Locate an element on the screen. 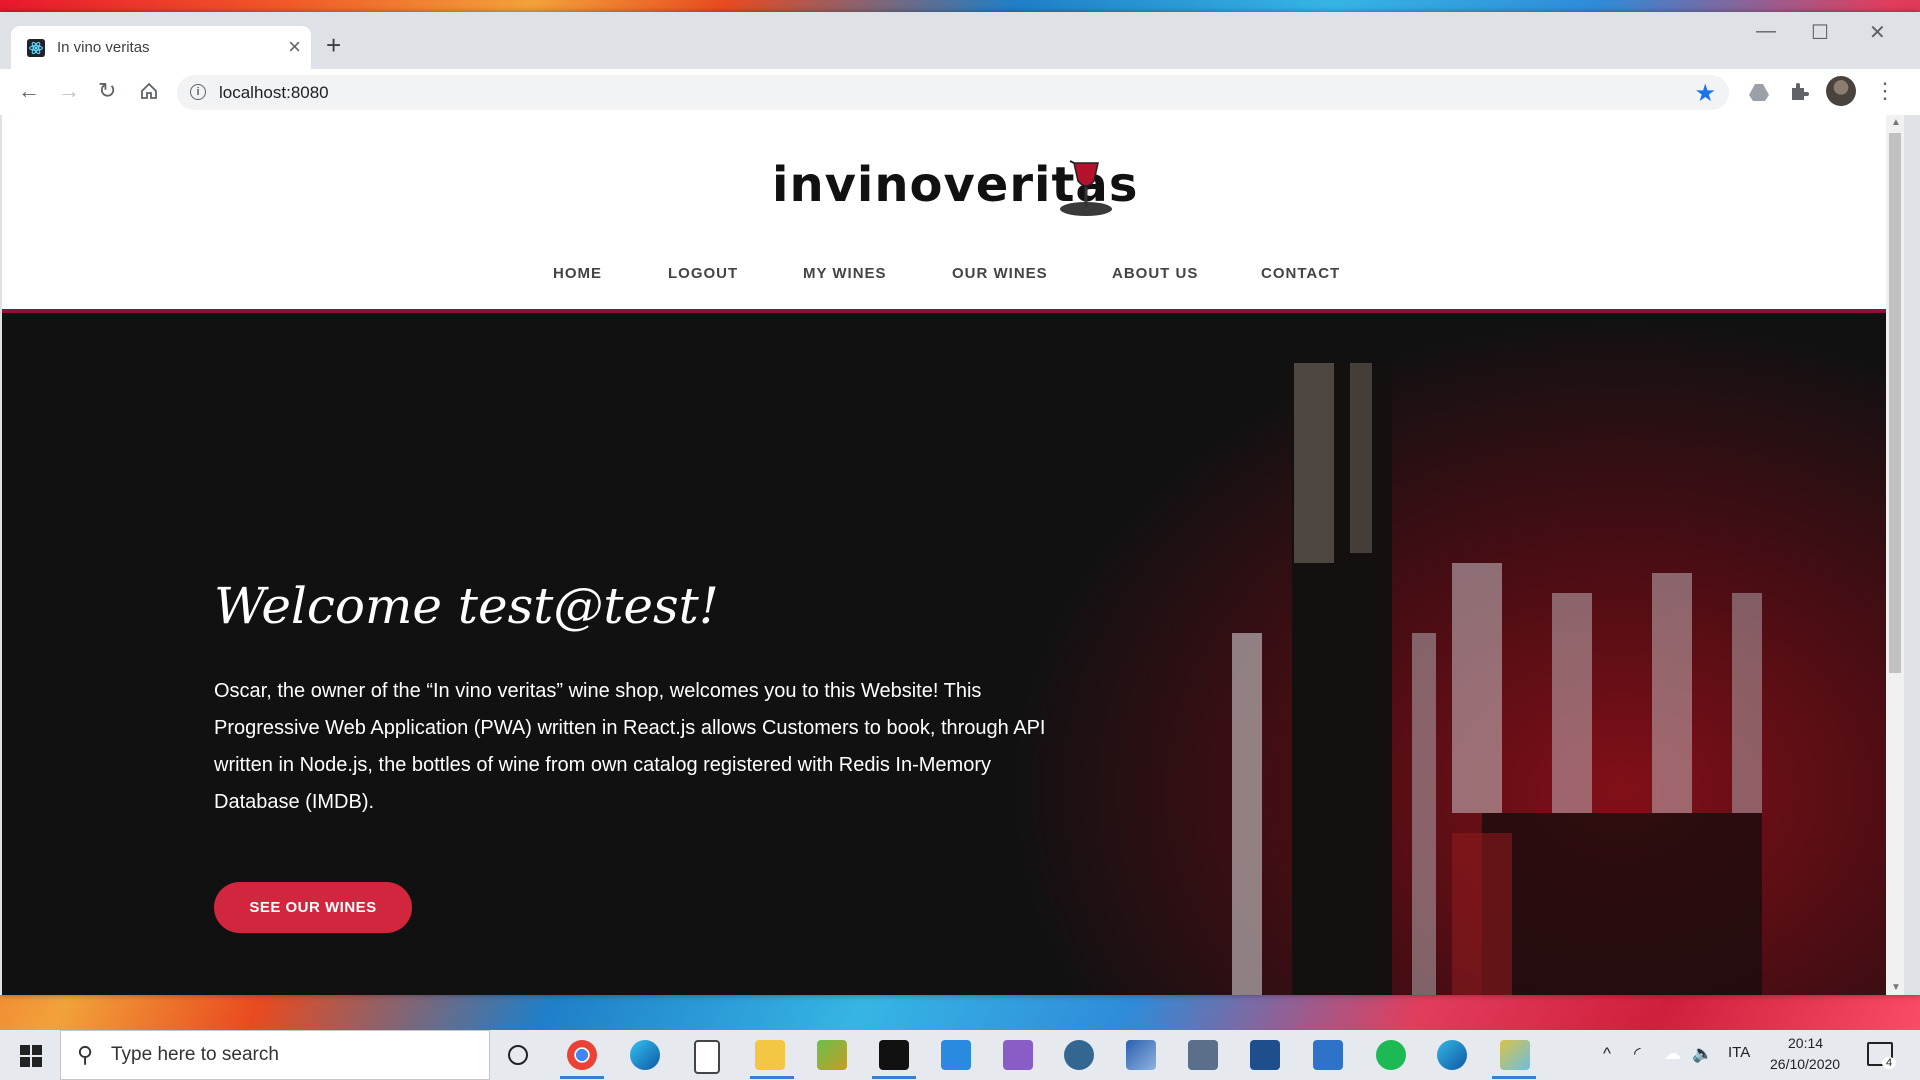 The height and width of the screenshot is (1080, 1920). network-app-icon is located at coordinates (1141, 1055).